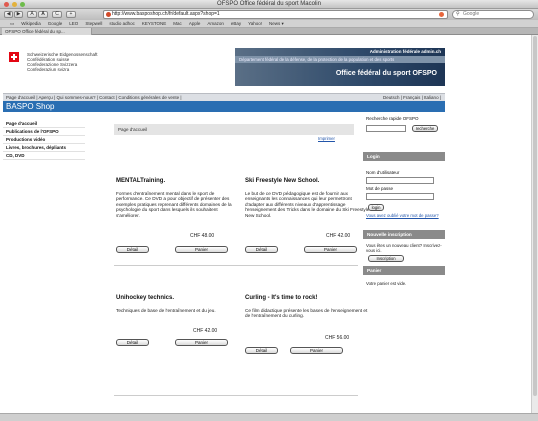 The width and height of the screenshot is (538, 421). Describe the element at coordinates (93, 23) in the screenshot. I see `bookmark-item: Stepwell` at that location.